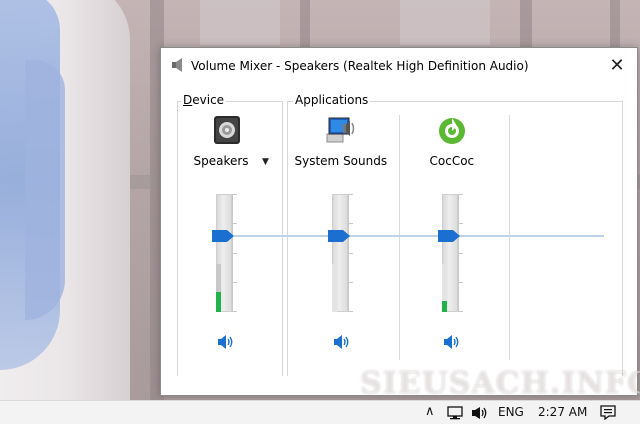 The height and width of the screenshot is (424, 640). What do you see at coordinates (332, 100) in the screenshot?
I see `applications-group-label: Applications` at bounding box center [332, 100].